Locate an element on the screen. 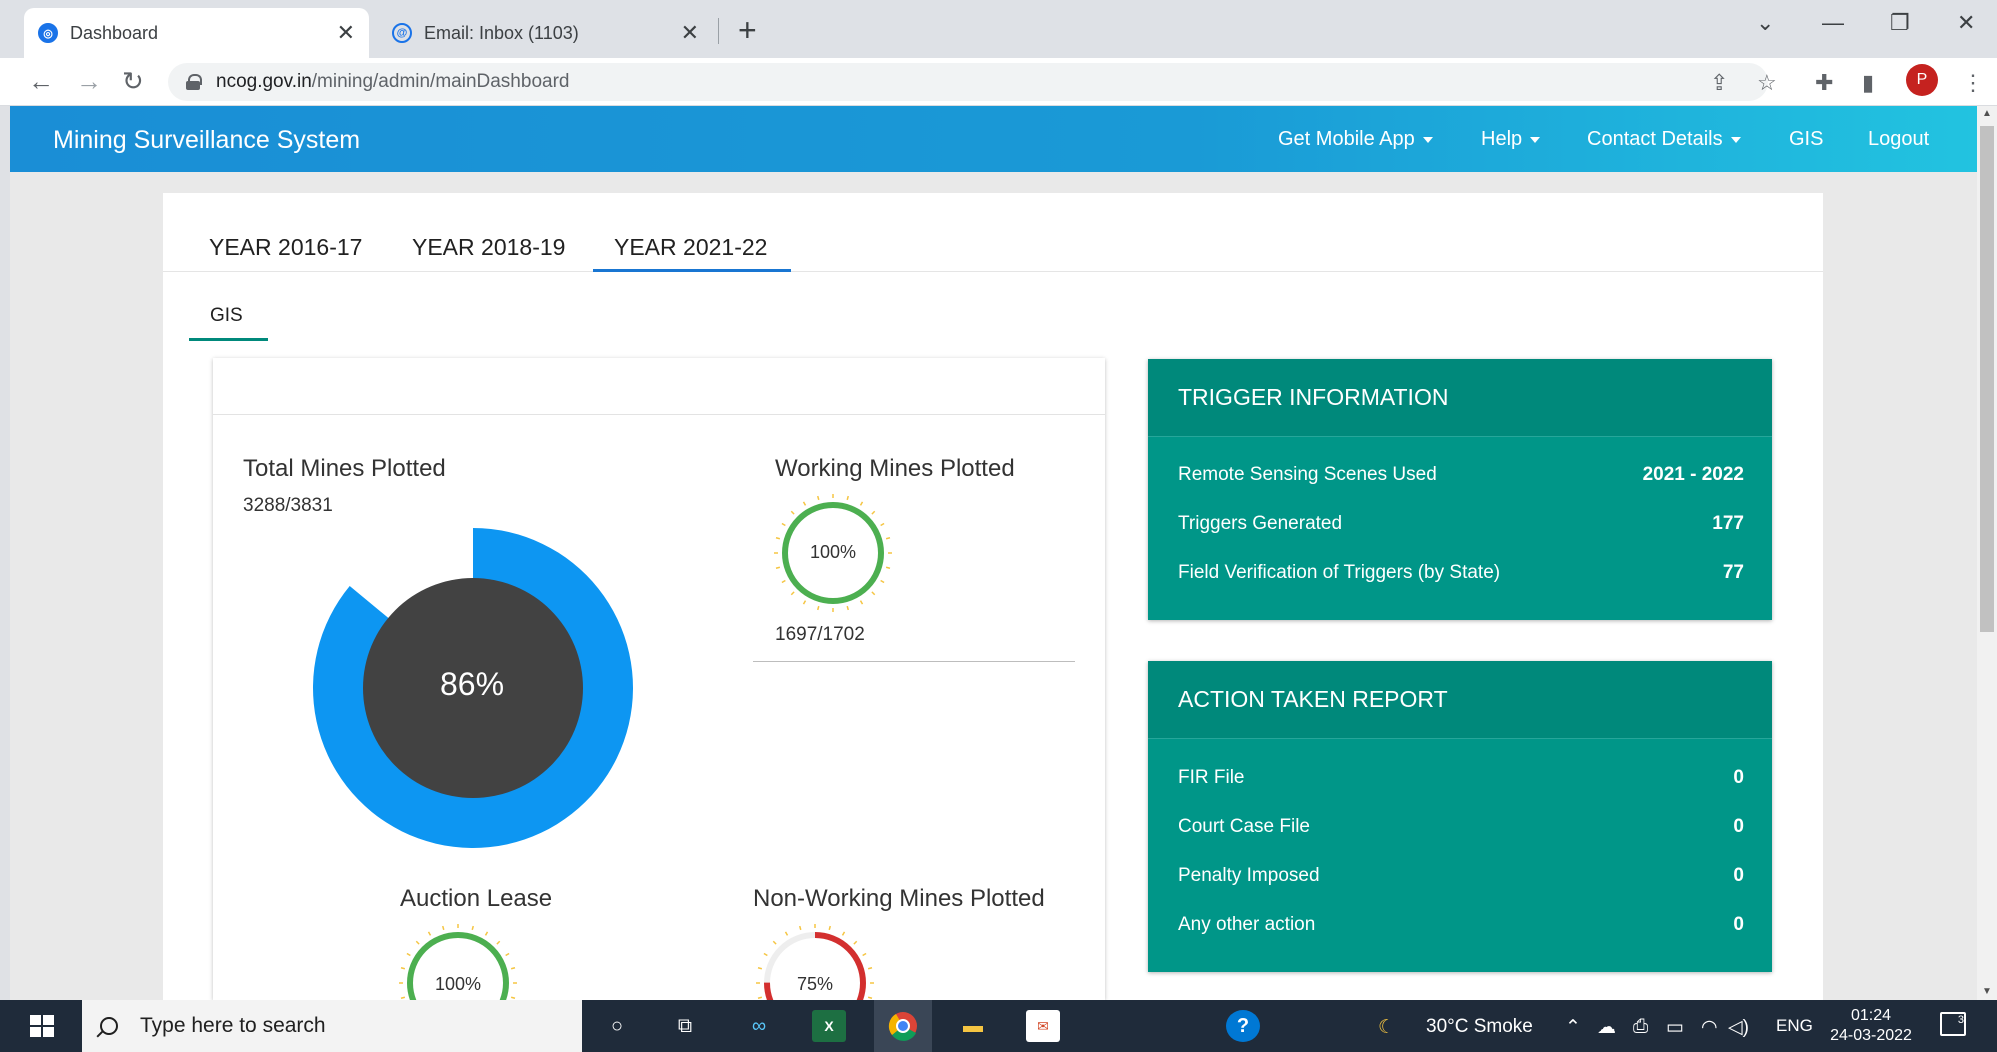 The height and width of the screenshot is (1052, 1997). onedrive-icon: ☁ is located at coordinates (1606, 1027).